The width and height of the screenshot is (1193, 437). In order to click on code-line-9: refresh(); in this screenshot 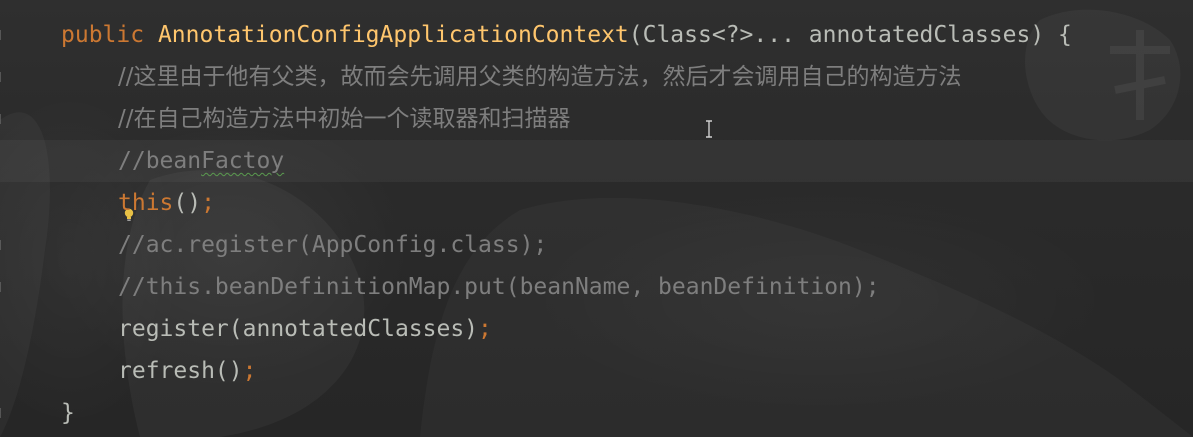, I will do `click(596, 371)`.